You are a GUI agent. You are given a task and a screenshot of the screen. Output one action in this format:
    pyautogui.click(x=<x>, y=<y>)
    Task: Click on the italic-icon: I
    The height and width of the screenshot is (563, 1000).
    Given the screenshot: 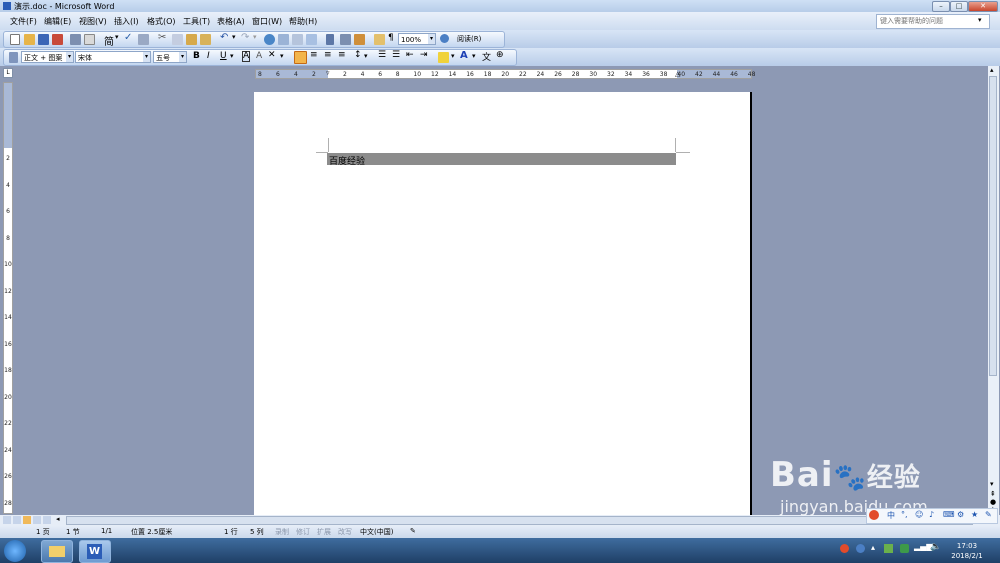 What is the action you would take?
    pyautogui.click(x=208, y=56)
    